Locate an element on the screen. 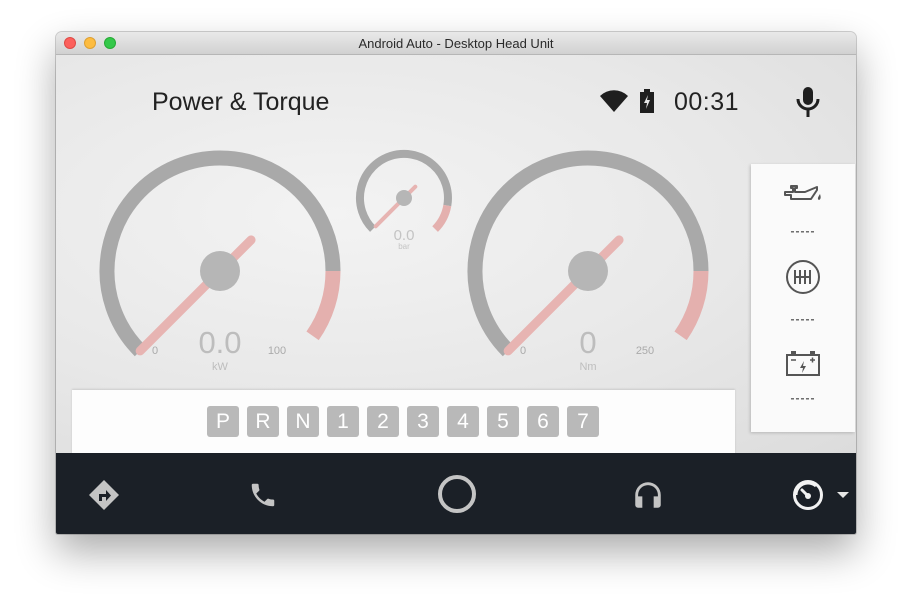 The image size is (912, 614). power-gauge: 0.0 kW 0 100 is located at coordinates (220, 261).